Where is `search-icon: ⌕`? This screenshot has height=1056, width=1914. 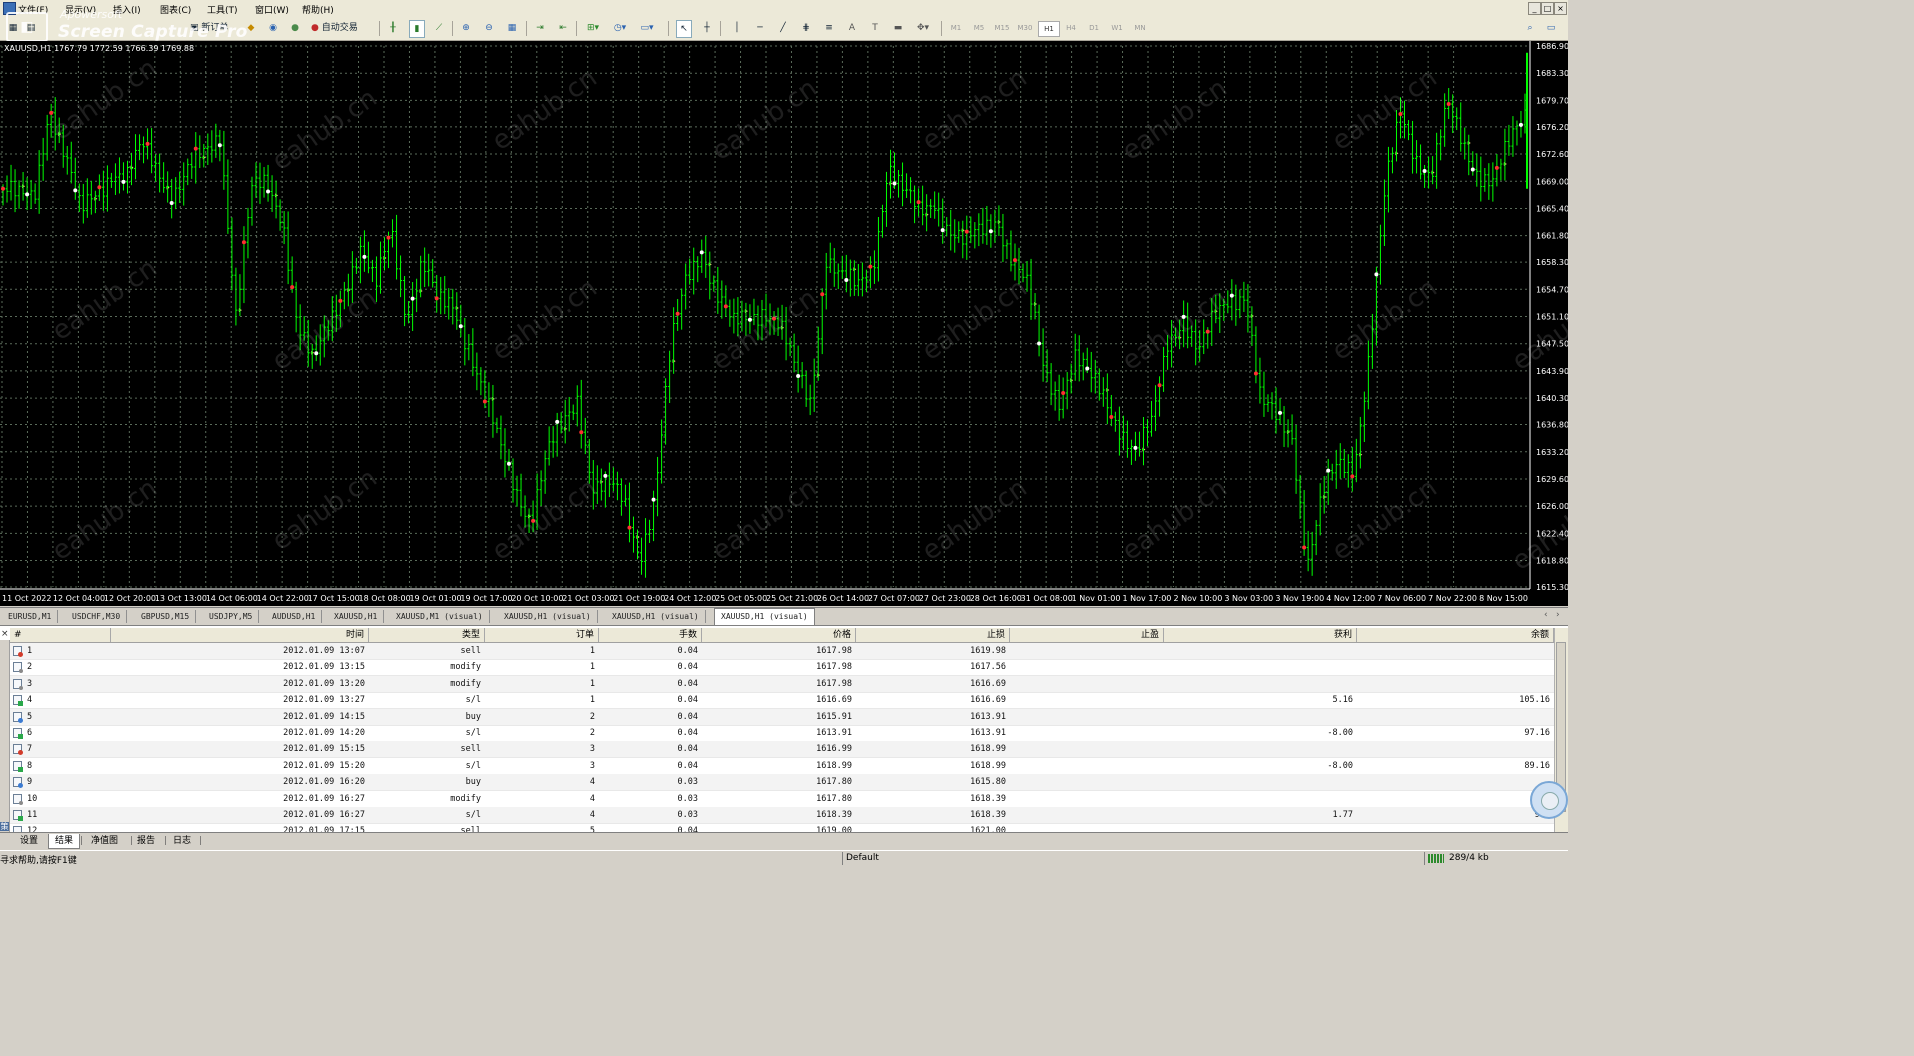 search-icon: ⌕ is located at coordinates (1530, 28).